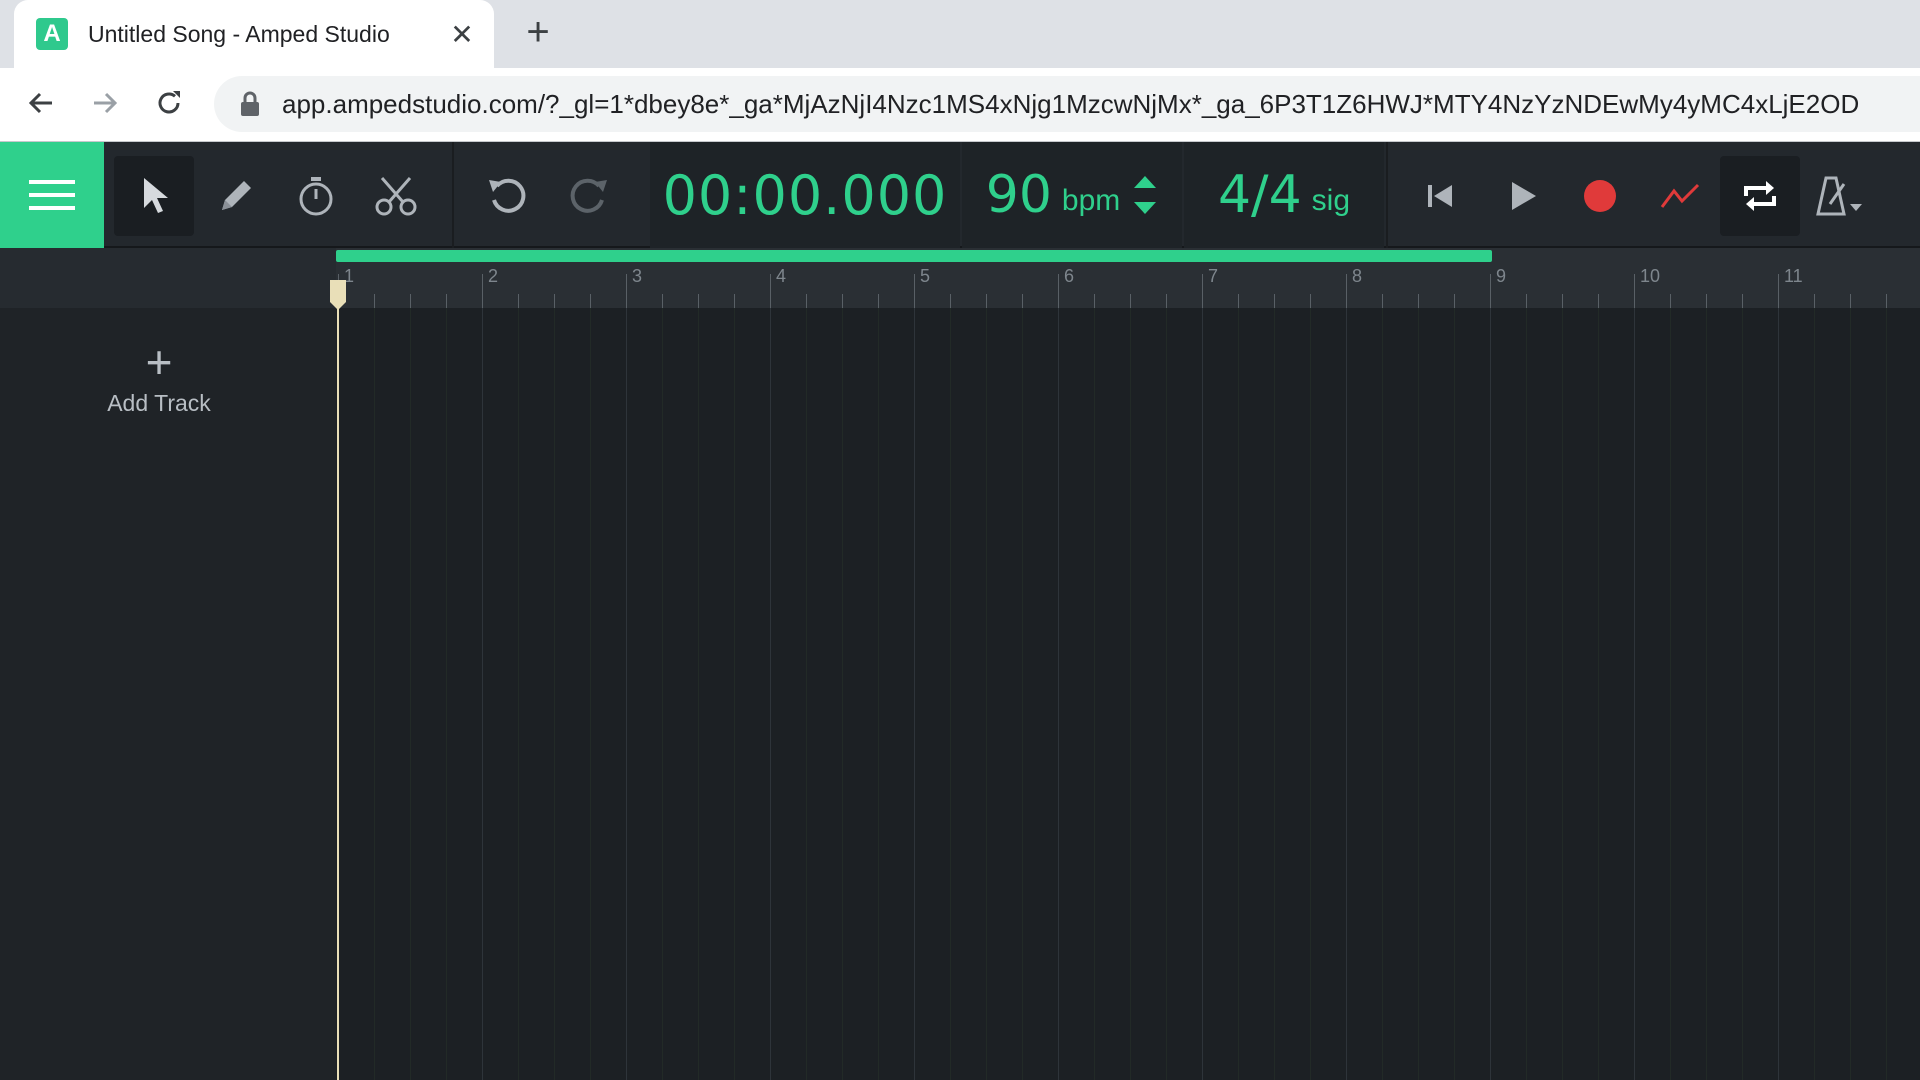 This screenshot has height=1080, width=1920. I want to click on bpm-value: 90, so click(1018, 195).